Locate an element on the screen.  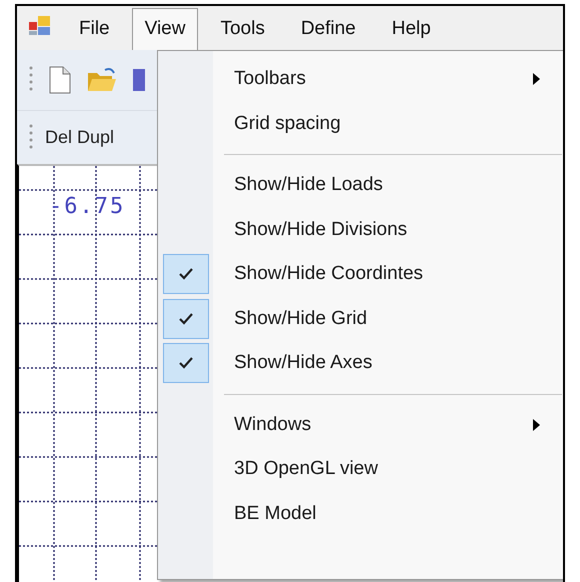
menu-option: Show/Hide Grid is located at coordinates (360, 318).